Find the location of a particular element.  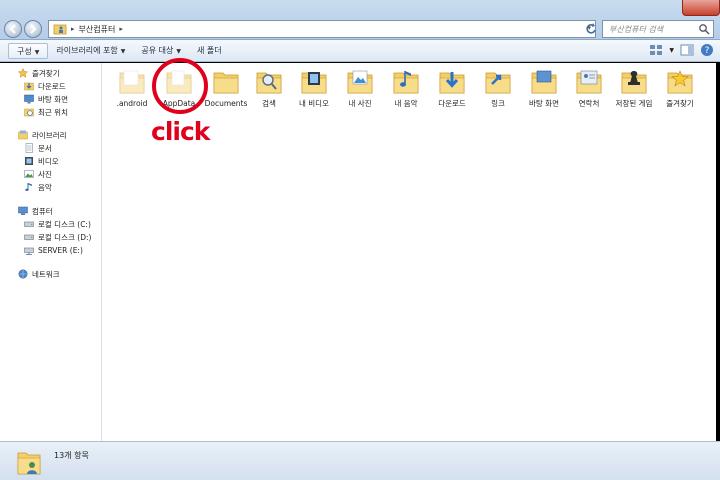

search-folder-icon is located at coordinates (269, 83).